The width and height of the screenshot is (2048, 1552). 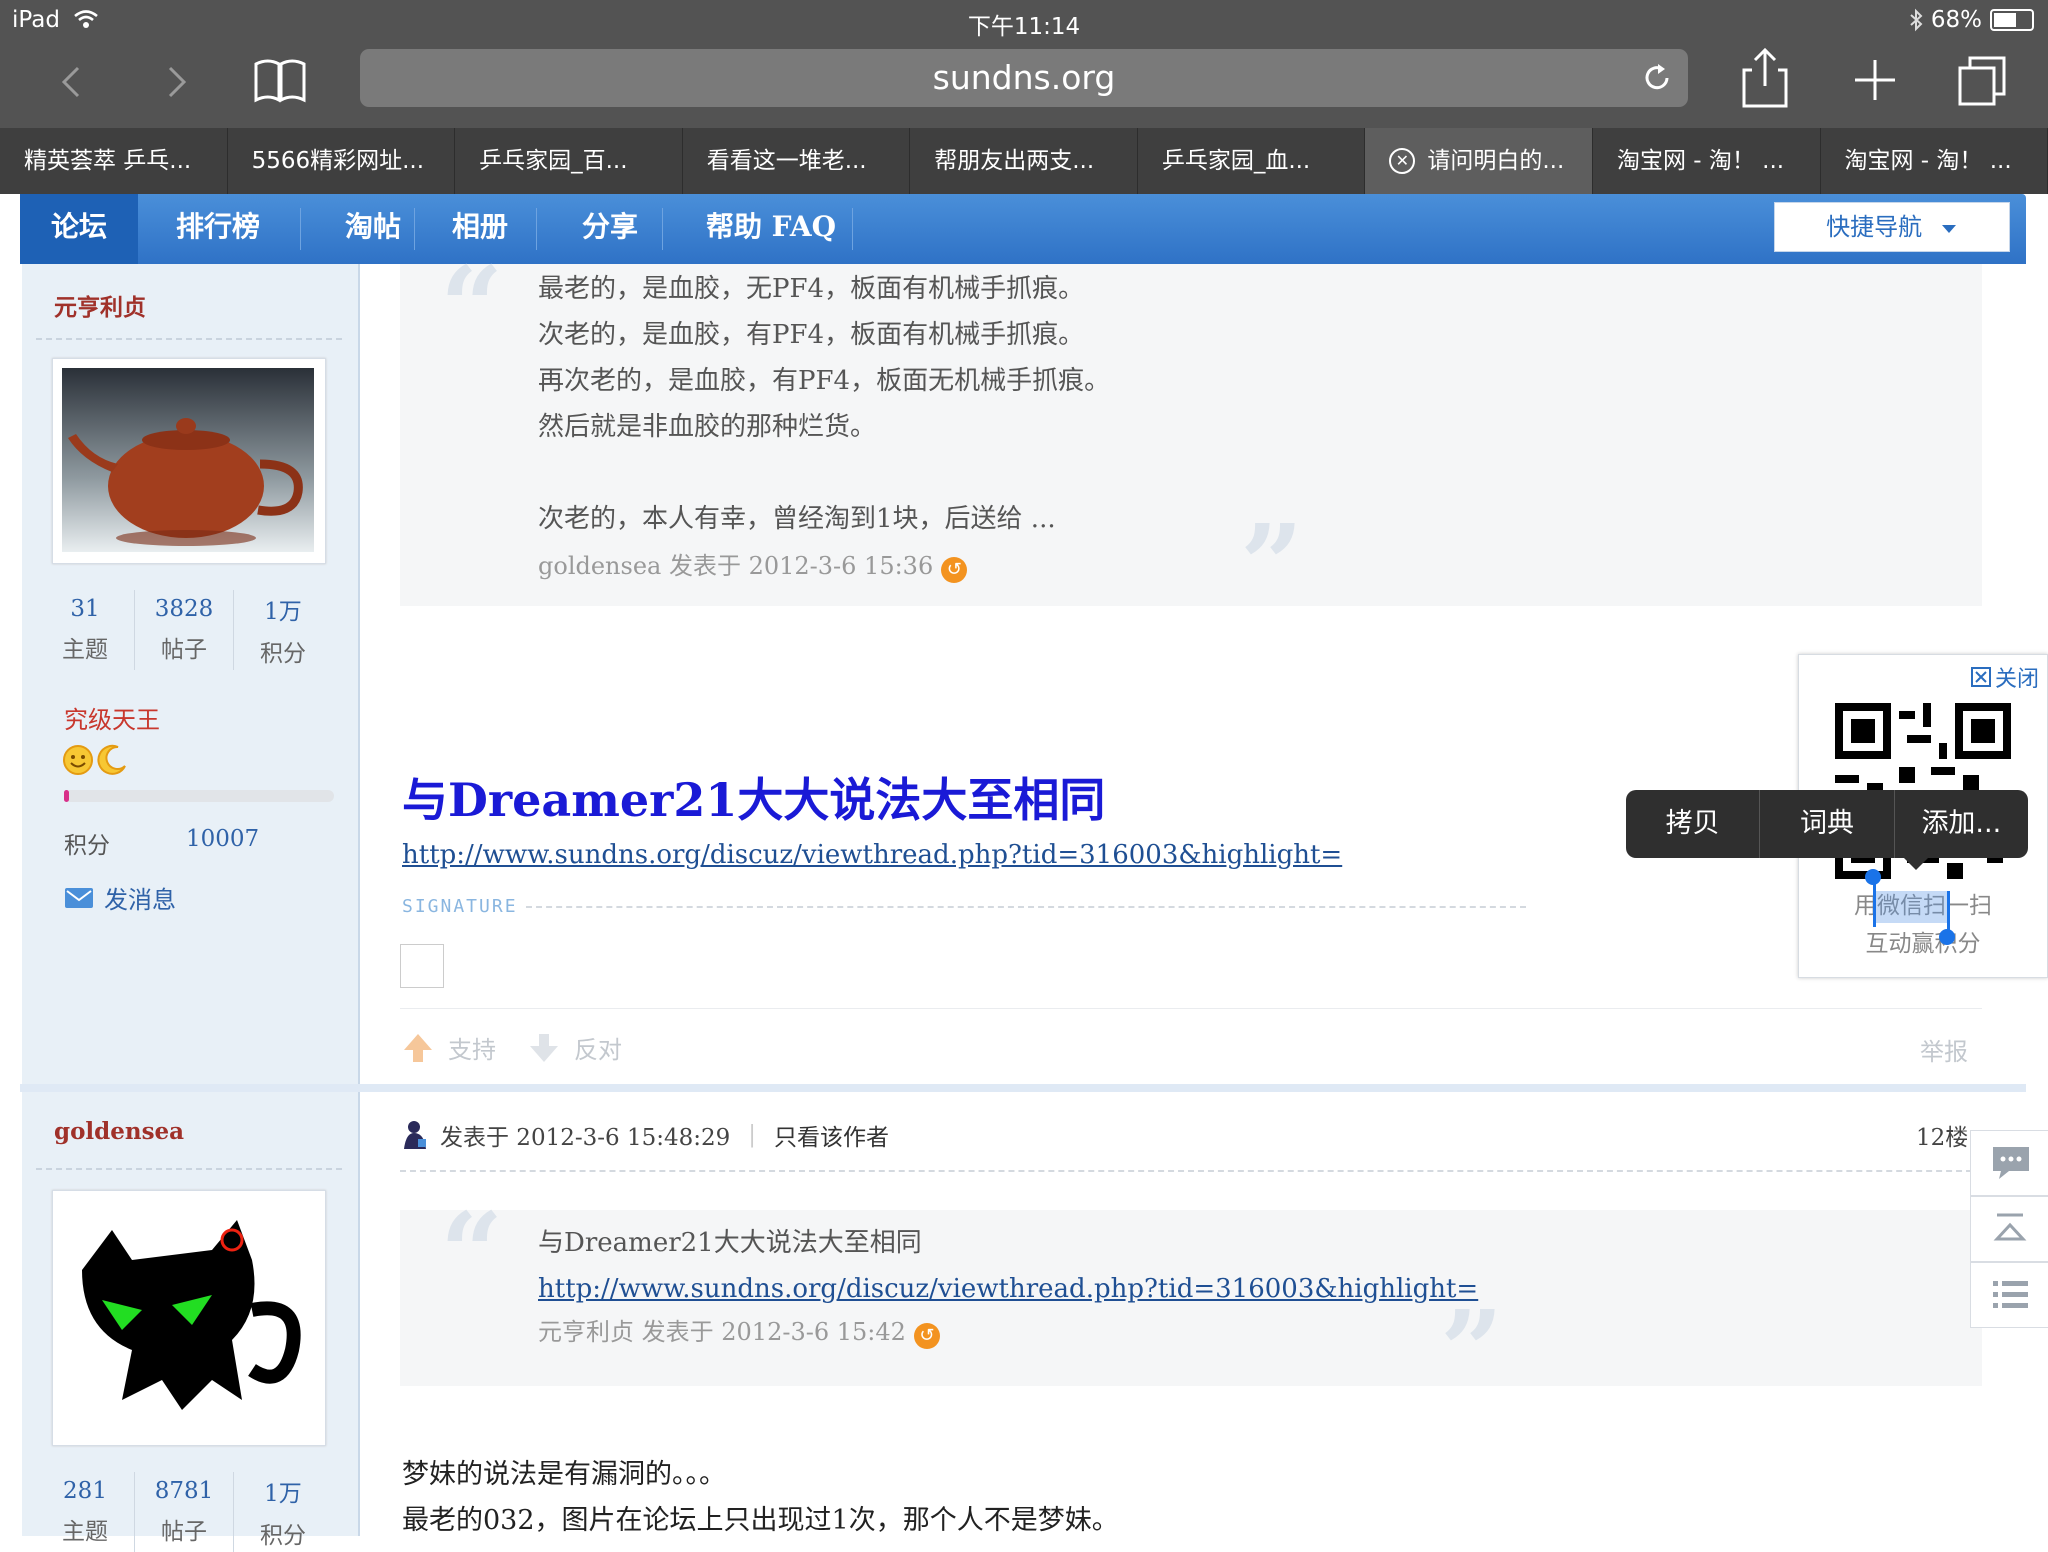 What do you see at coordinates (1944, 1049) in the screenshot?
I see `report-link: 举报` at bounding box center [1944, 1049].